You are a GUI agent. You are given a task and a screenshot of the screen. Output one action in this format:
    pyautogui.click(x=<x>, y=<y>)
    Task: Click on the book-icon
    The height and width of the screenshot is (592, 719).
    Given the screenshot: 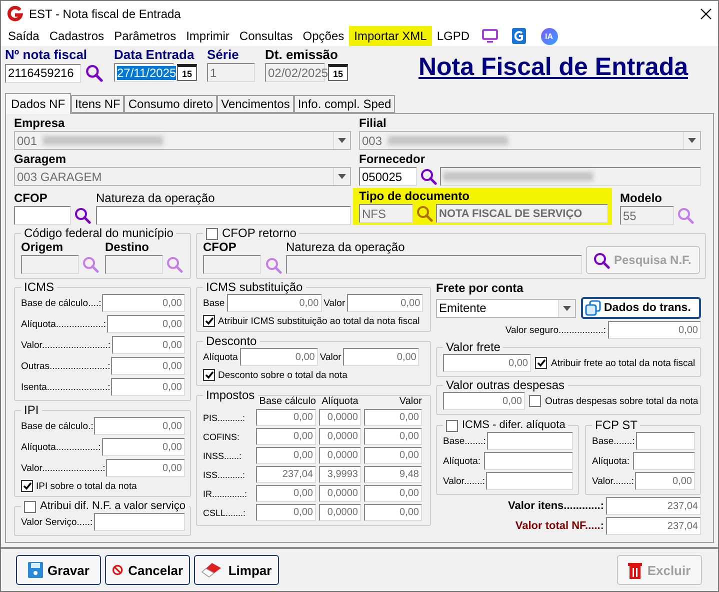 What is the action you would take?
    pyautogui.click(x=519, y=36)
    